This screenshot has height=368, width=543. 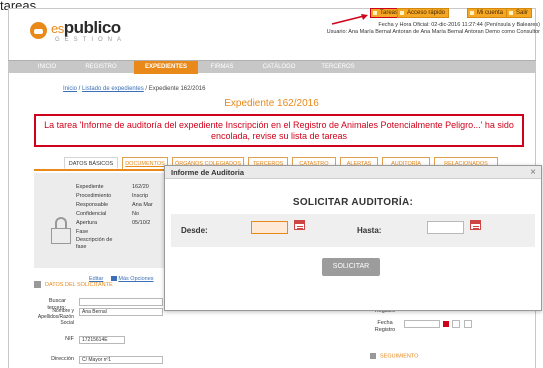 What do you see at coordinates (47, 67) in the screenshot?
I see `nav-inicio: INICIO` at bounding box center [47, 67].